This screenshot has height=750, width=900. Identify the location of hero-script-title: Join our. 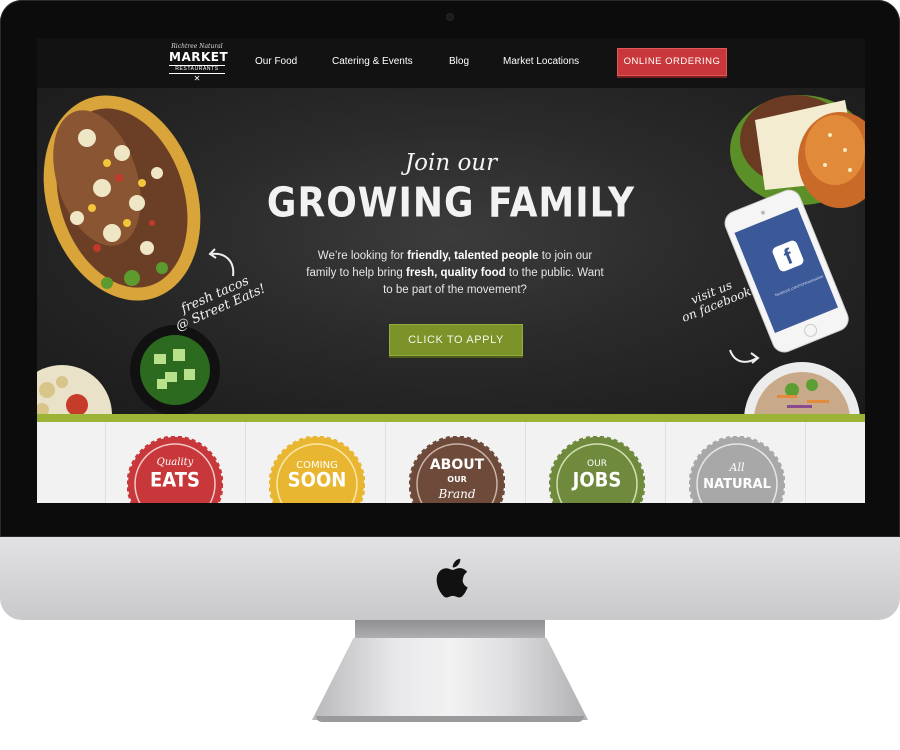
(451, 163).